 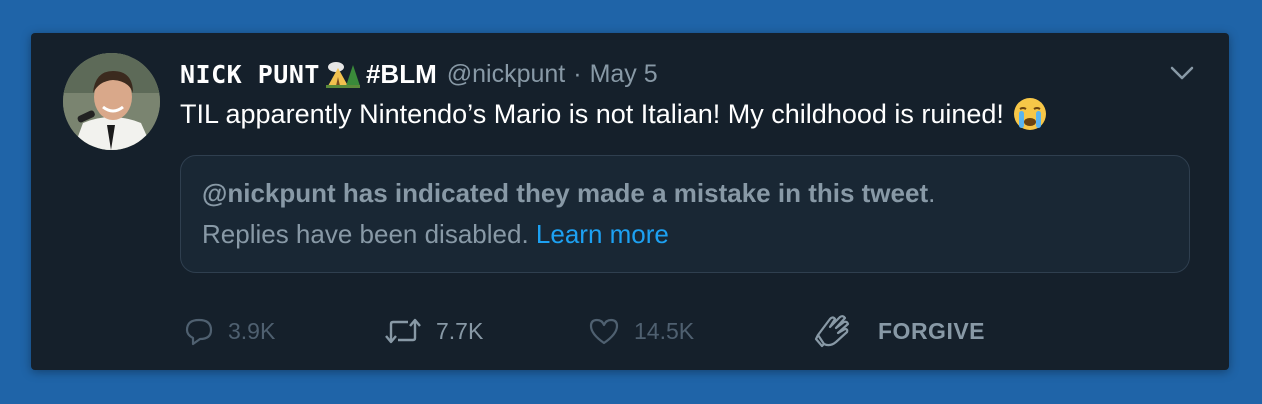 What do you see at coordinates (833, 331) in the screenshot?
I see `praying-hands-icon` at bounding box center [833, 331].